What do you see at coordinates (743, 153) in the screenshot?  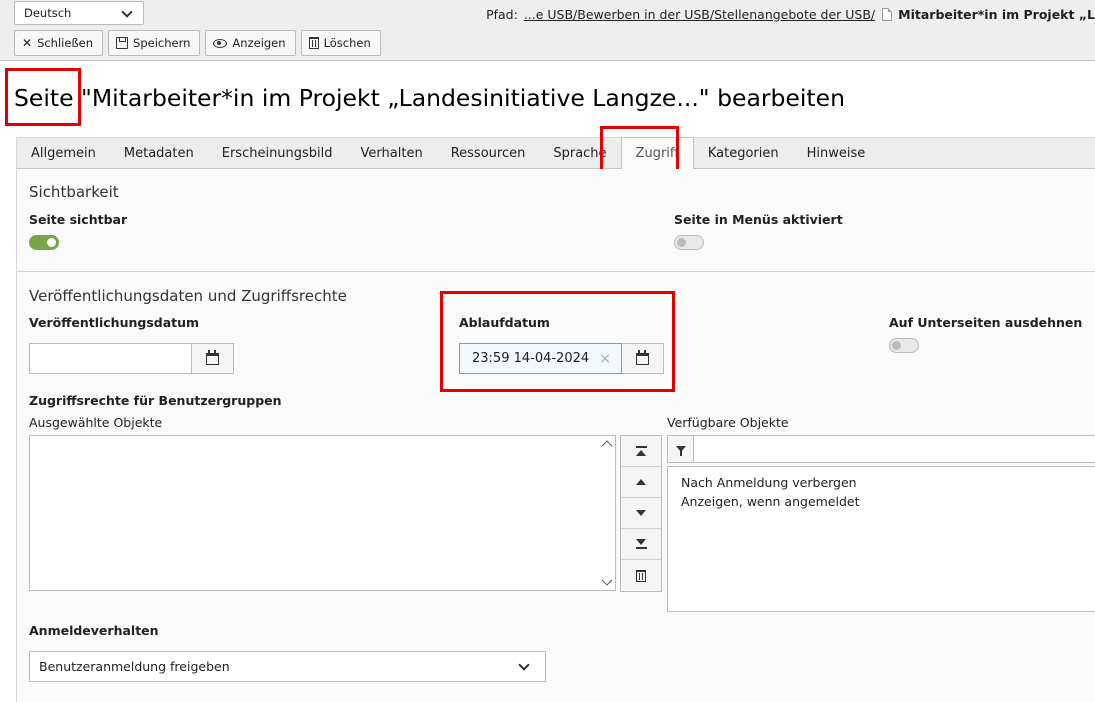 I see `tab-kategorien: Kategorien` at bounding box center [743, 153].